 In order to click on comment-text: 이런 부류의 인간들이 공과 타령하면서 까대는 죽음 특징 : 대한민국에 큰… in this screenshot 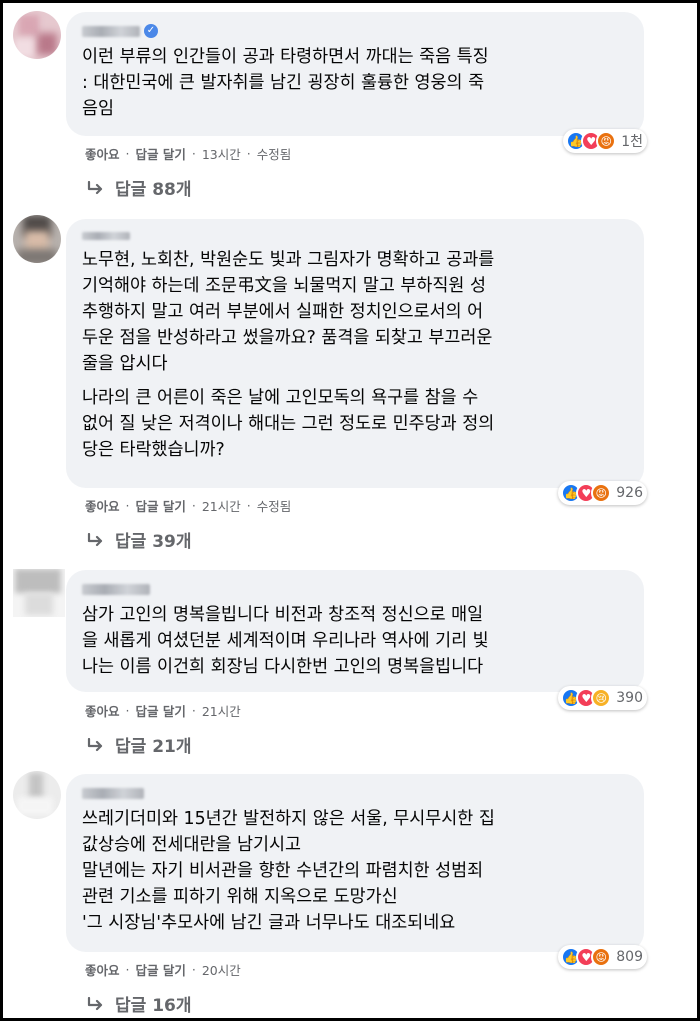, I will do `click(285, 83)`.